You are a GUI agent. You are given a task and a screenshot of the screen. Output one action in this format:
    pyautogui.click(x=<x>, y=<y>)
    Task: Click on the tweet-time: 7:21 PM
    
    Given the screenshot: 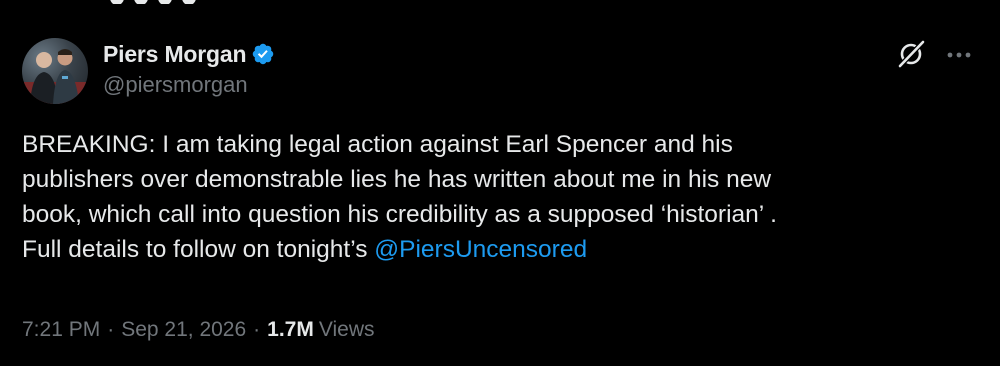 What is the action you would take?
    pyautogui.click(x=61, y=330)
    